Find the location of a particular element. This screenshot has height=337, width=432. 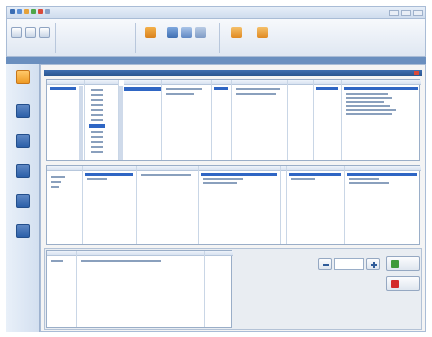

minimize-button is located at coordinates (394, 13).